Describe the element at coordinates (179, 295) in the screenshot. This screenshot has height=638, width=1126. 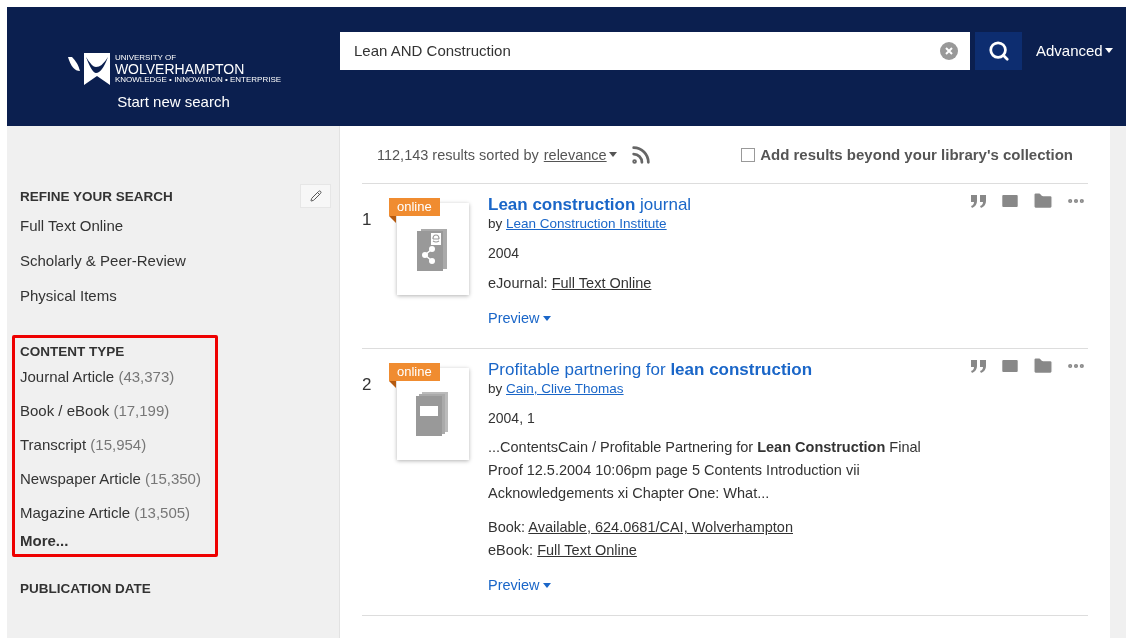
I see `refine-link: Physical Items` at that location.